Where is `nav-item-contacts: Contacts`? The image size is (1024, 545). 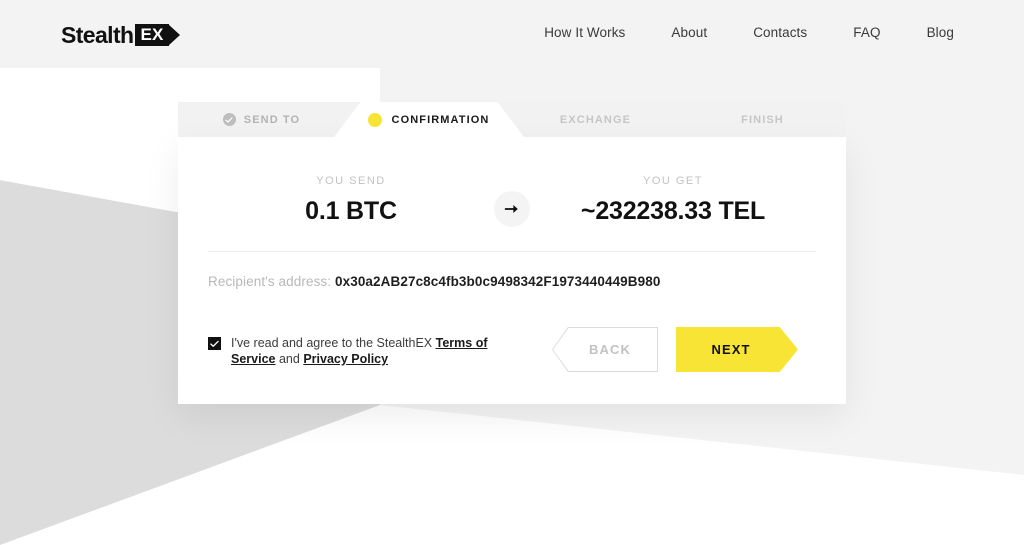
nav-item-contacts: Contacts is located at coordinates (780, 32).